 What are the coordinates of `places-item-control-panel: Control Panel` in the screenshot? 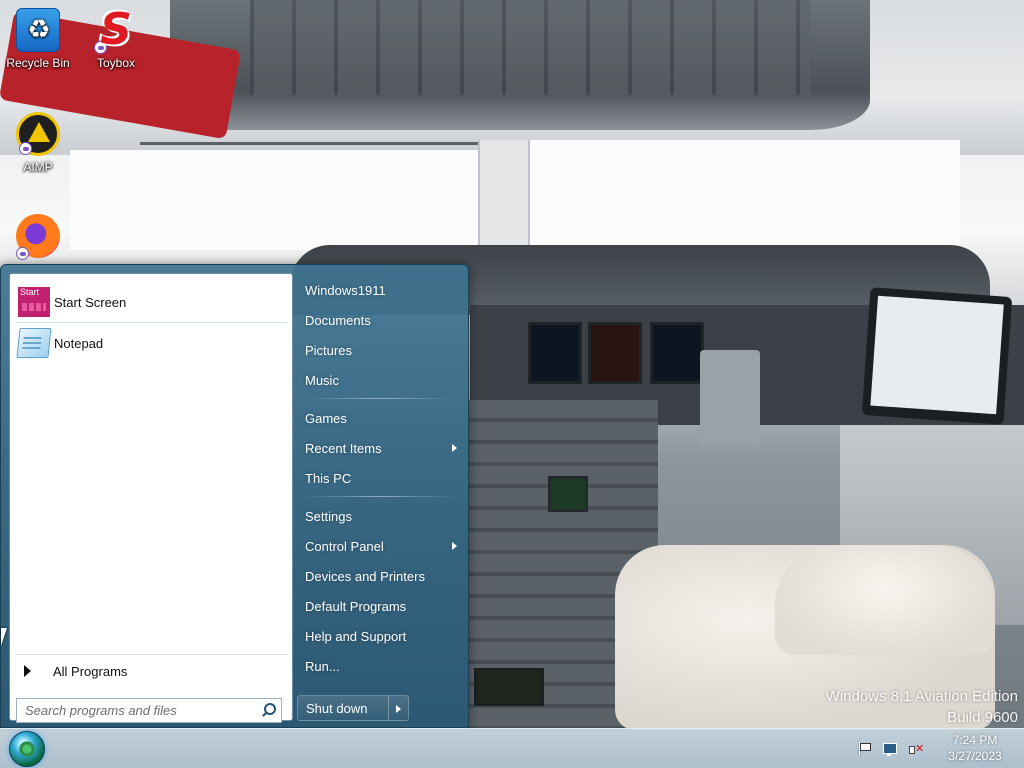 It's located at (380, 546).